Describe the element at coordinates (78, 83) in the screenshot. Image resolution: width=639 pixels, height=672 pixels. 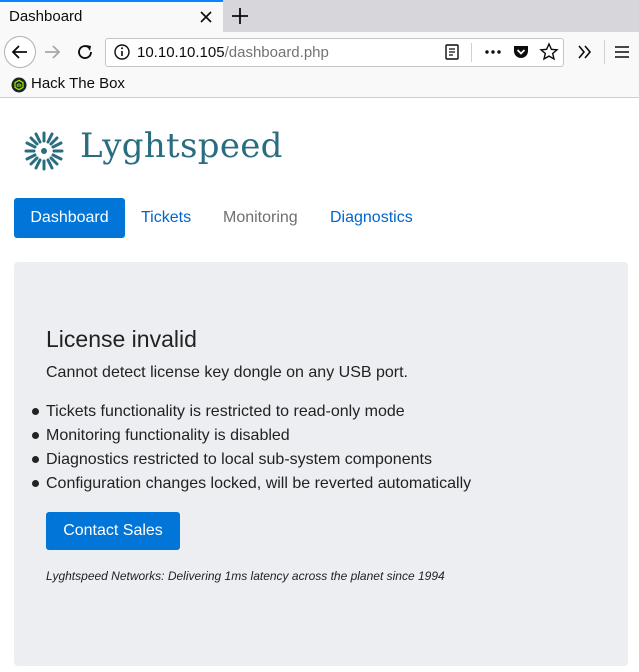
I see `bookmark-hack-the-box: Hack The Box` at that location.